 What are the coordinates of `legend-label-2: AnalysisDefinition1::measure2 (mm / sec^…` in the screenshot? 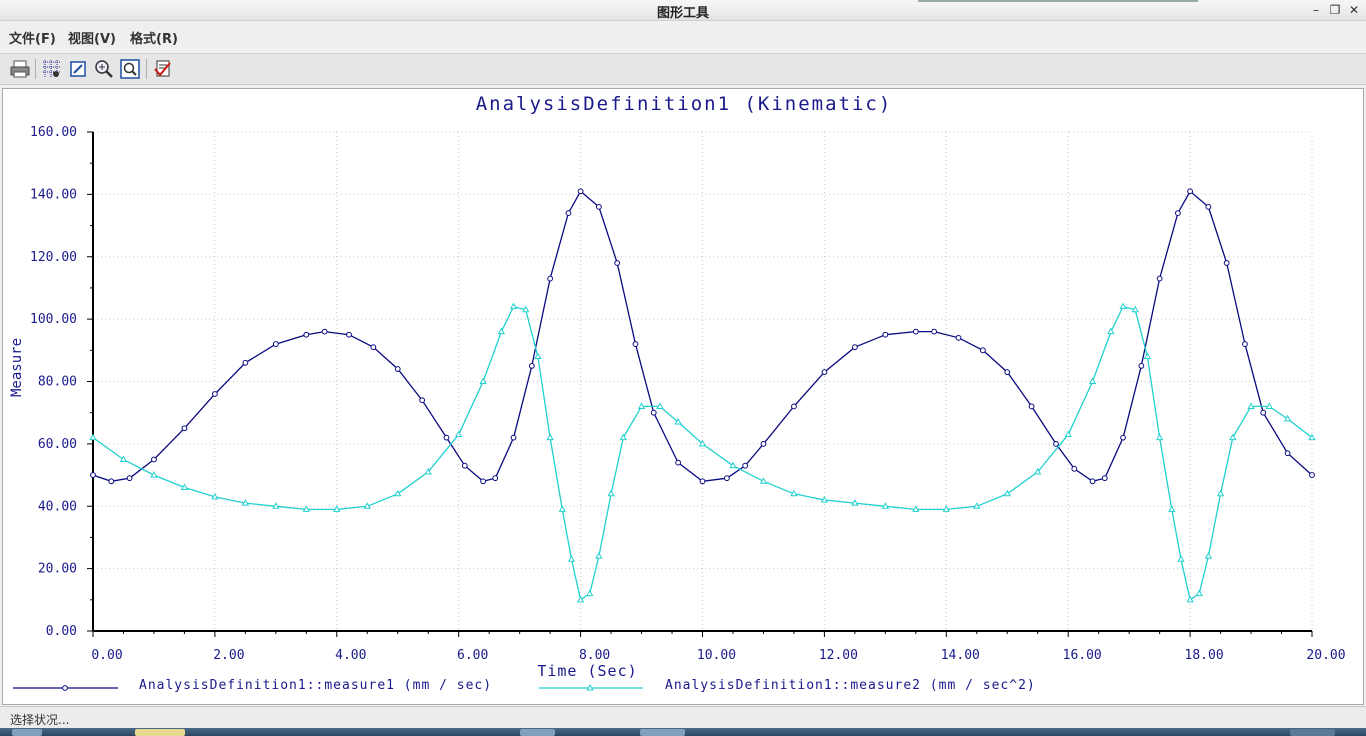 It's located at (850, 685).